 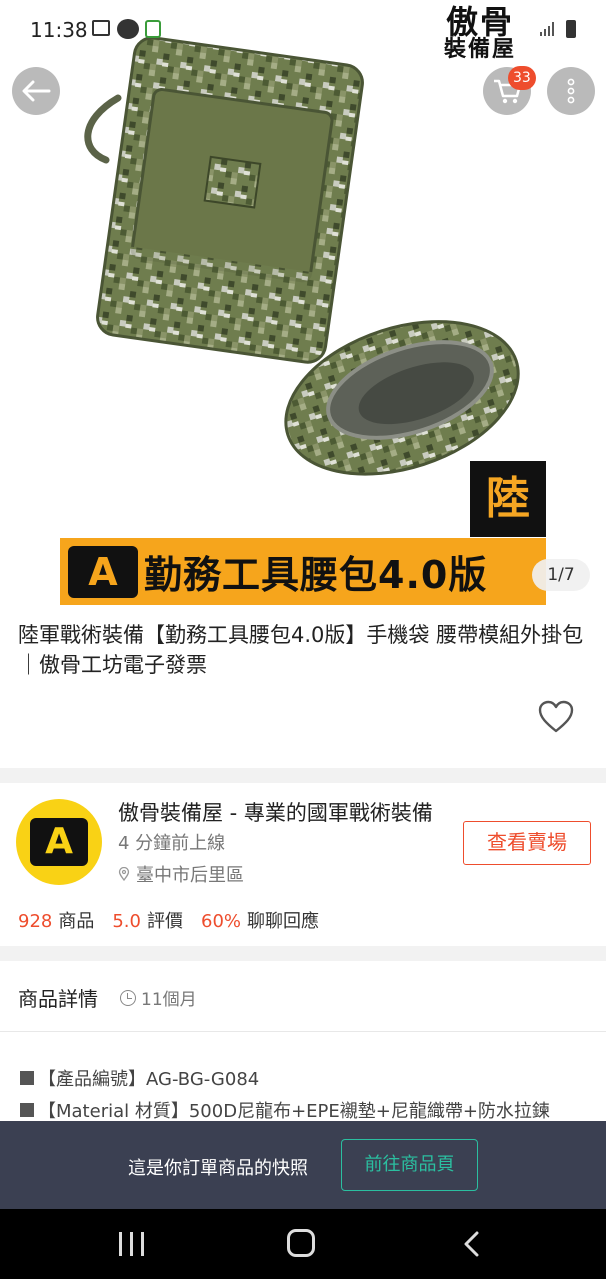 I want to click on detail-line: 【Material 材質】500D尼龍布+EPE襯墊+尼龍織帶+防水拉鍊, so click(x=285, y=1110).